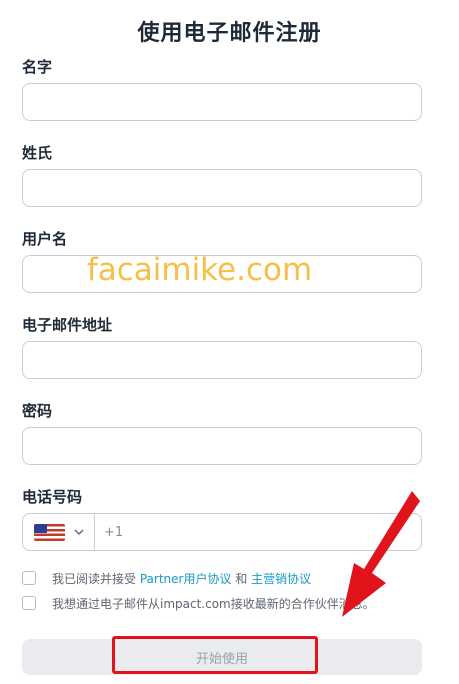 Image resolution: width=459 pixels, height=684 pixels. What do you see at coordinates (37, 67) in the screenshot?
I see `first-name-label: 名字` at bounding box center [37, 67].